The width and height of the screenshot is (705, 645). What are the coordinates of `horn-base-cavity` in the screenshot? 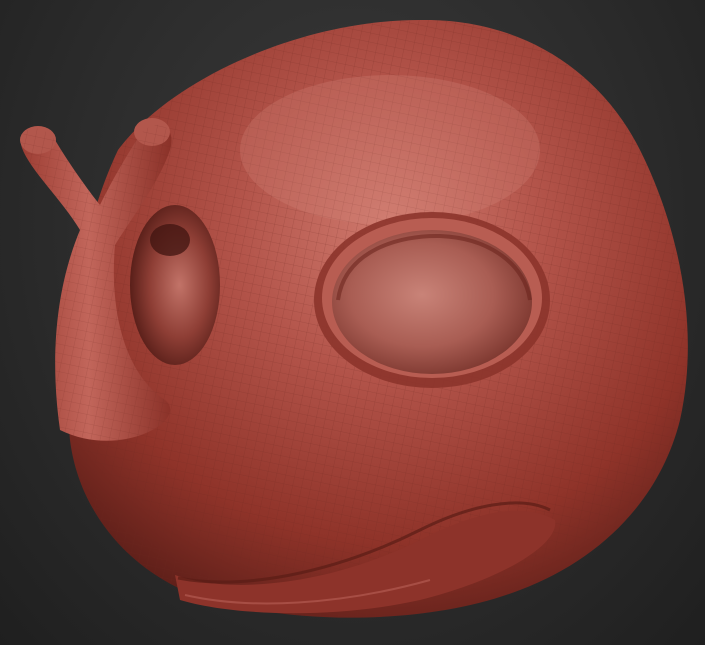 It's located at (175, 285).